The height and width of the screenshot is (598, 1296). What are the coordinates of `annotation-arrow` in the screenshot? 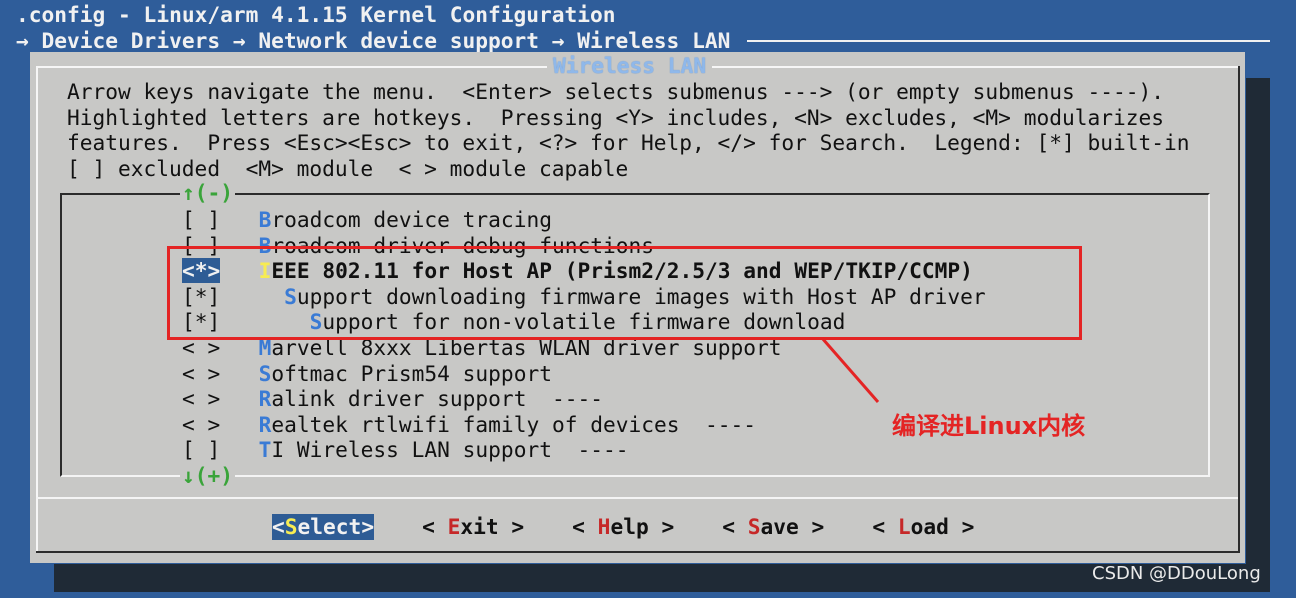 It's located at (850, 370).